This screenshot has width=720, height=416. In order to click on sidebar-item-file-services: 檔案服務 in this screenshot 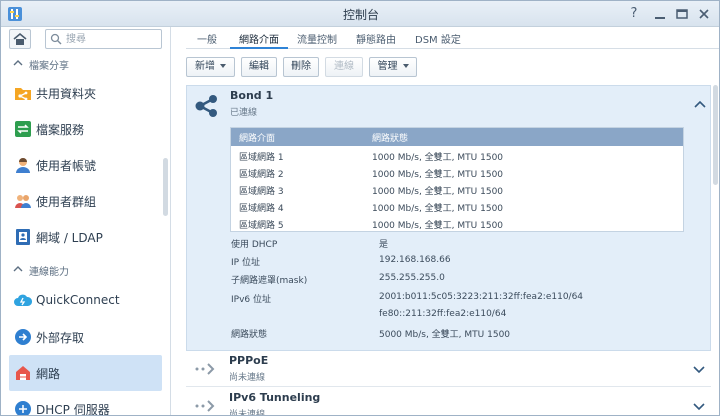, I will do `click(85, 129)`.